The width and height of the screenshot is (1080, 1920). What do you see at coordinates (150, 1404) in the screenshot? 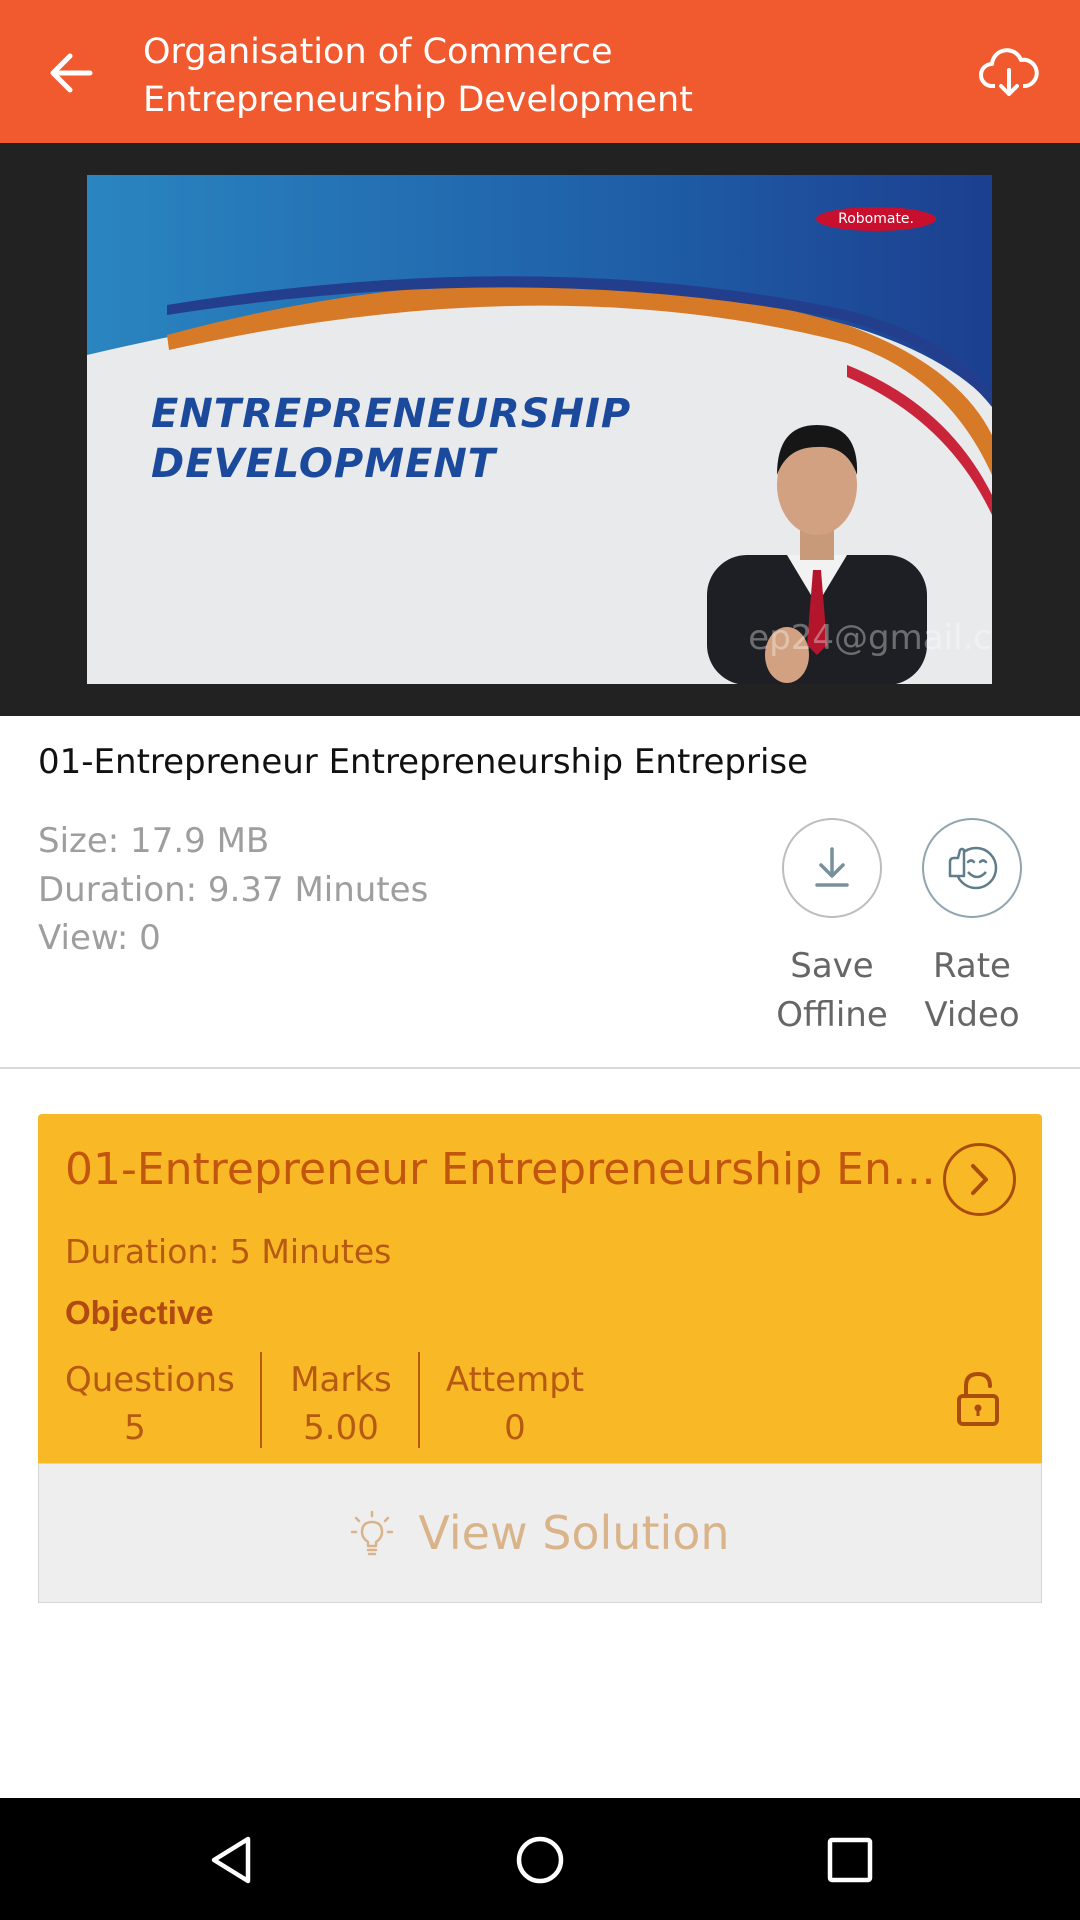
I see `questions-stat: Questions 5` at bounding box center [150, 1404].